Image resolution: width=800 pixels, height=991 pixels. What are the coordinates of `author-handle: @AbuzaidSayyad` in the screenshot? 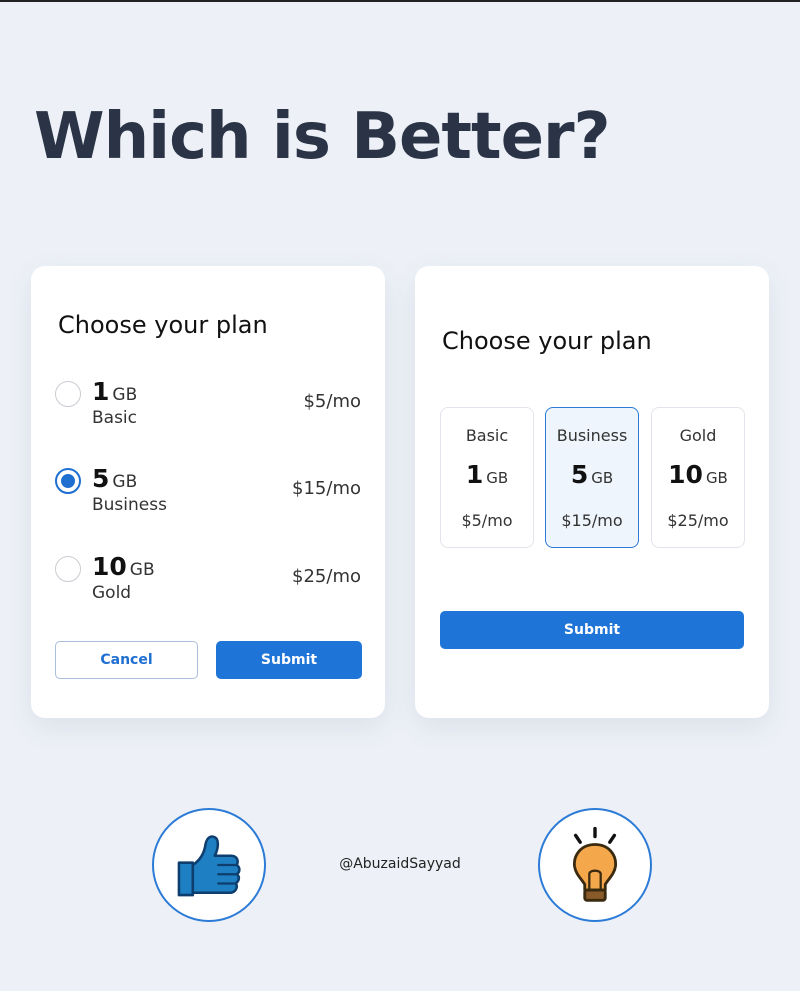 It's located at (400, 864).